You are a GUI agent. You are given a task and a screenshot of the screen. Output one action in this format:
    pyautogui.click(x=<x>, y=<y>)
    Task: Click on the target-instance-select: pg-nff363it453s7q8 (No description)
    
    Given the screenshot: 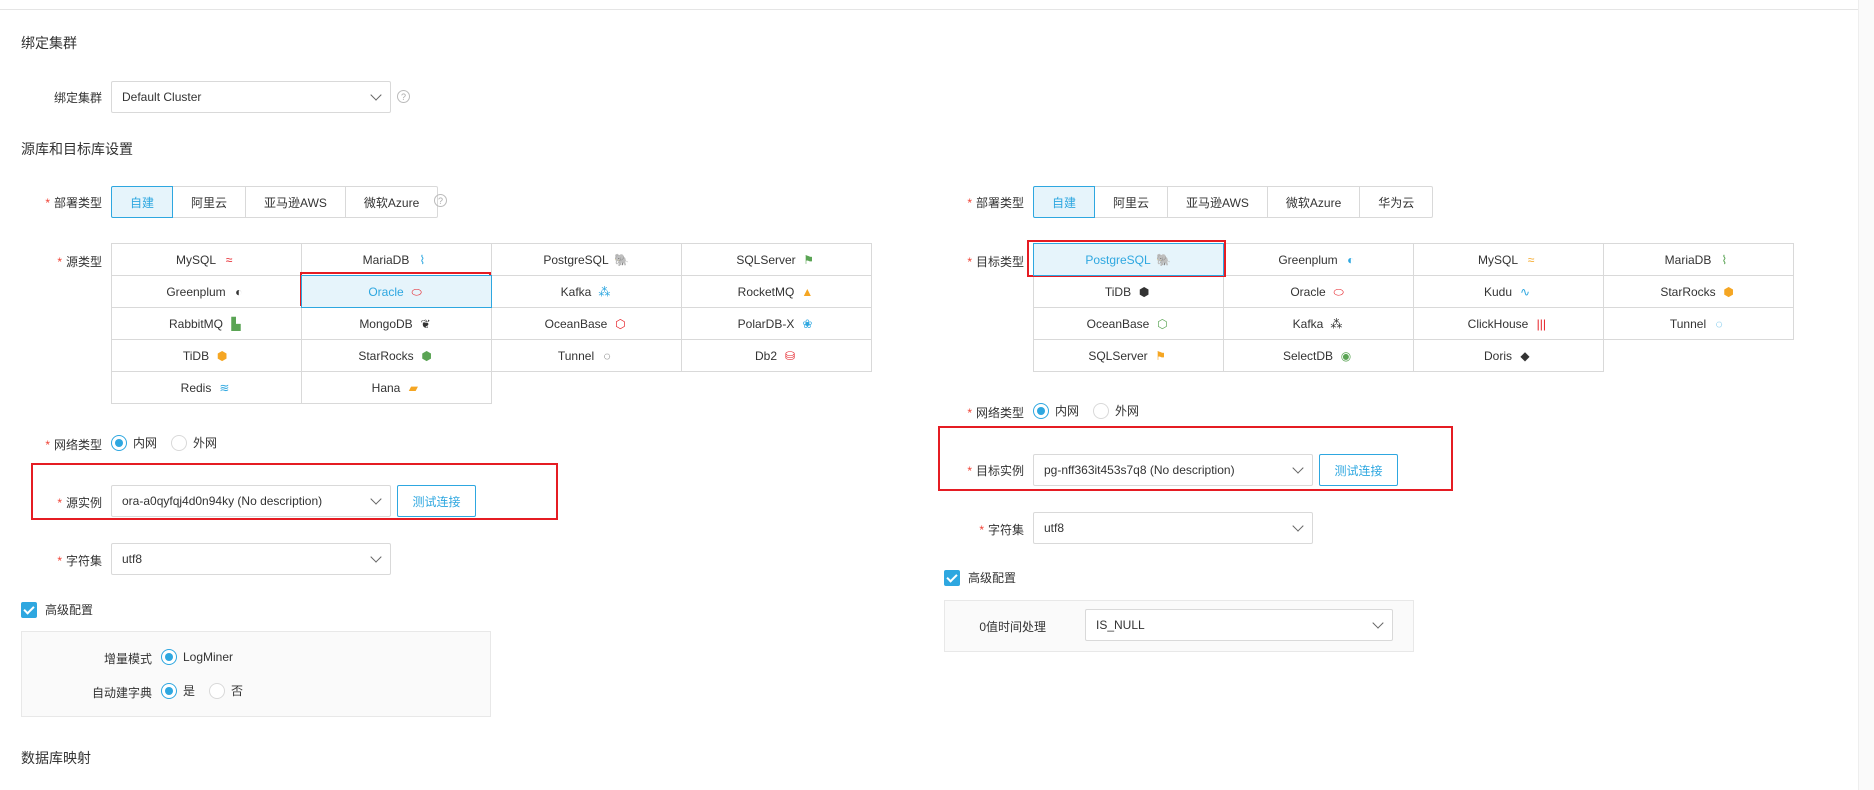 What is the action you would take?
    pyautogui.click(x=1173, y=470)
    